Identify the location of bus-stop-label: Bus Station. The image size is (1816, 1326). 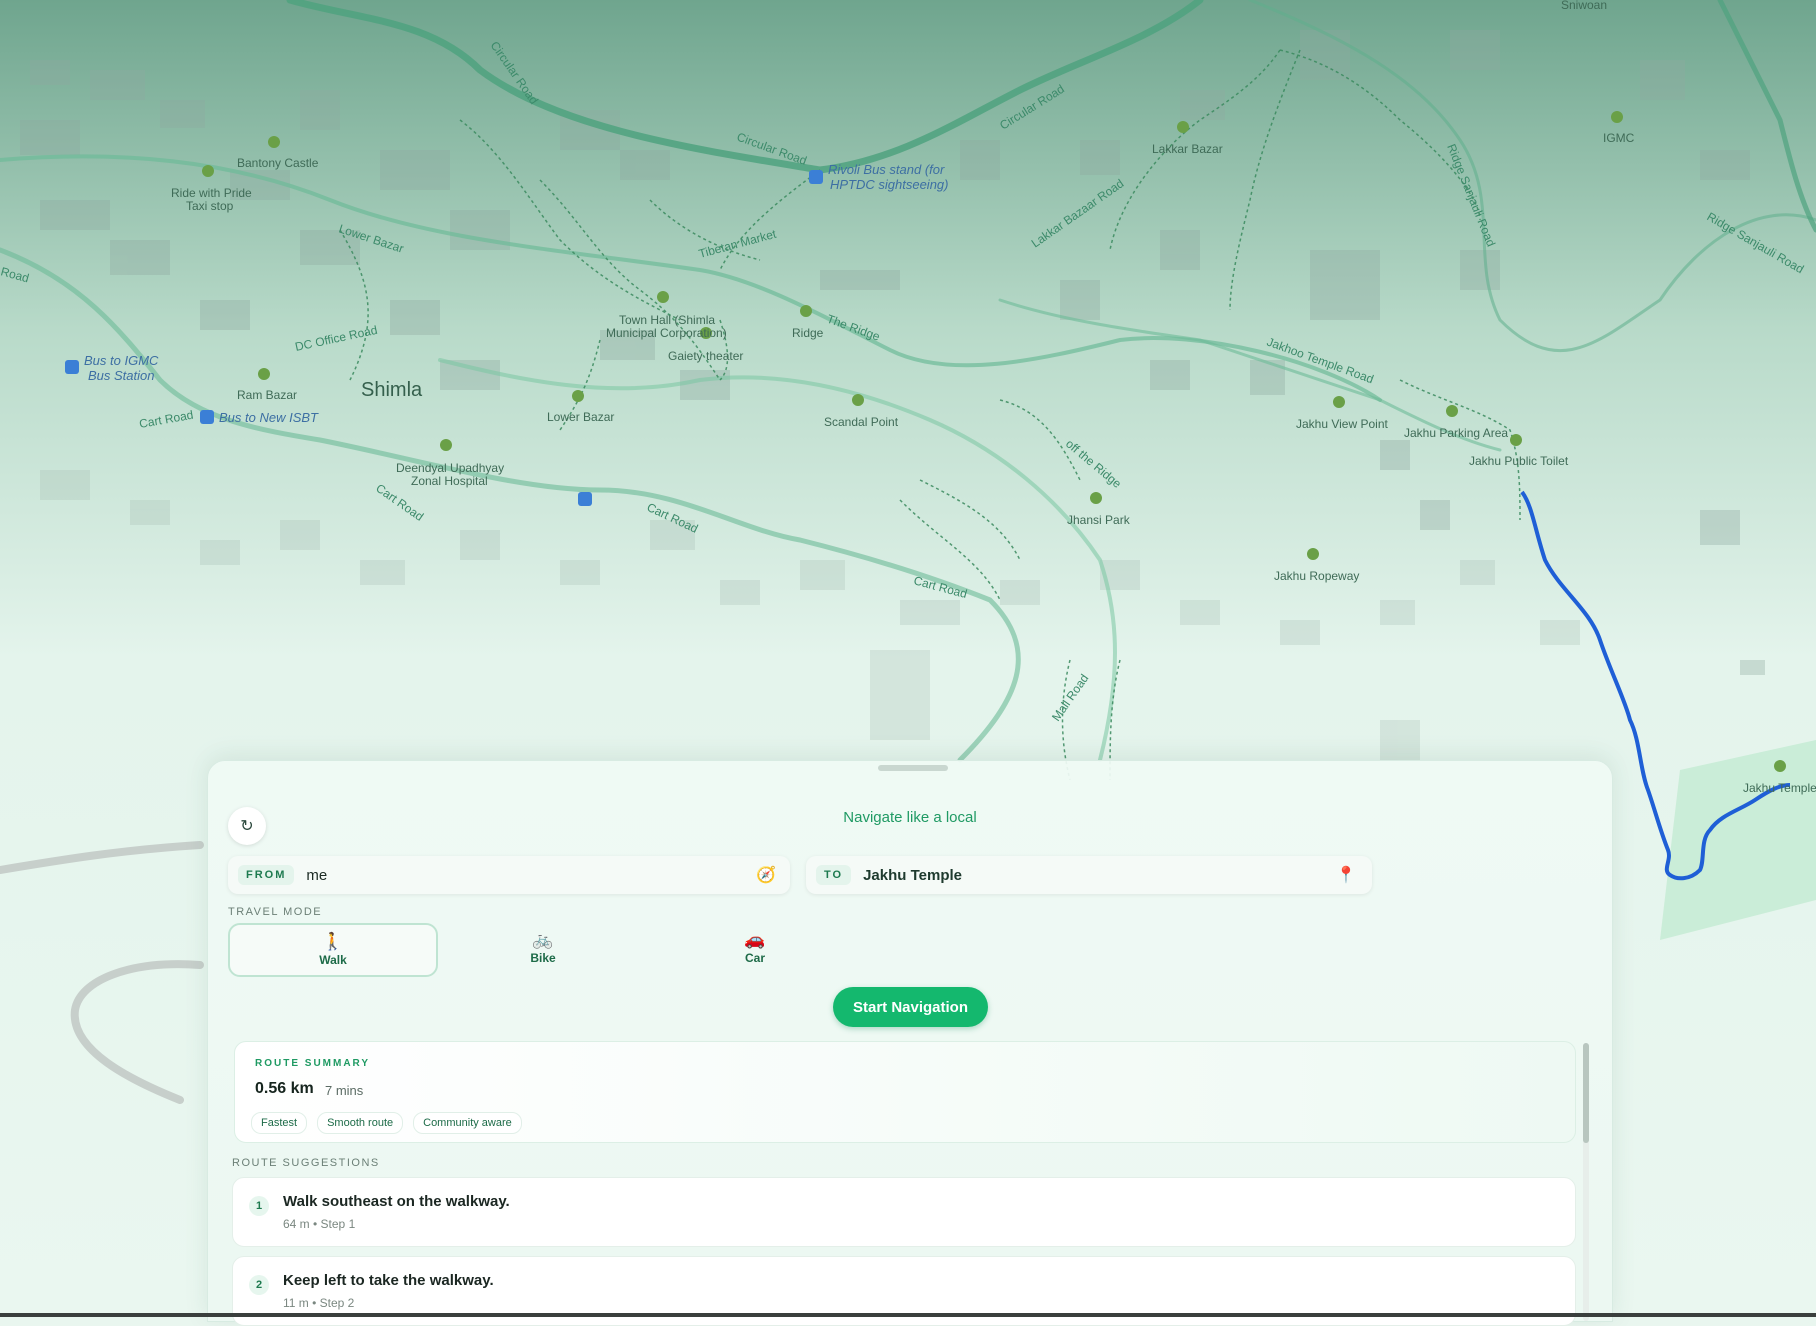
(121, 375).